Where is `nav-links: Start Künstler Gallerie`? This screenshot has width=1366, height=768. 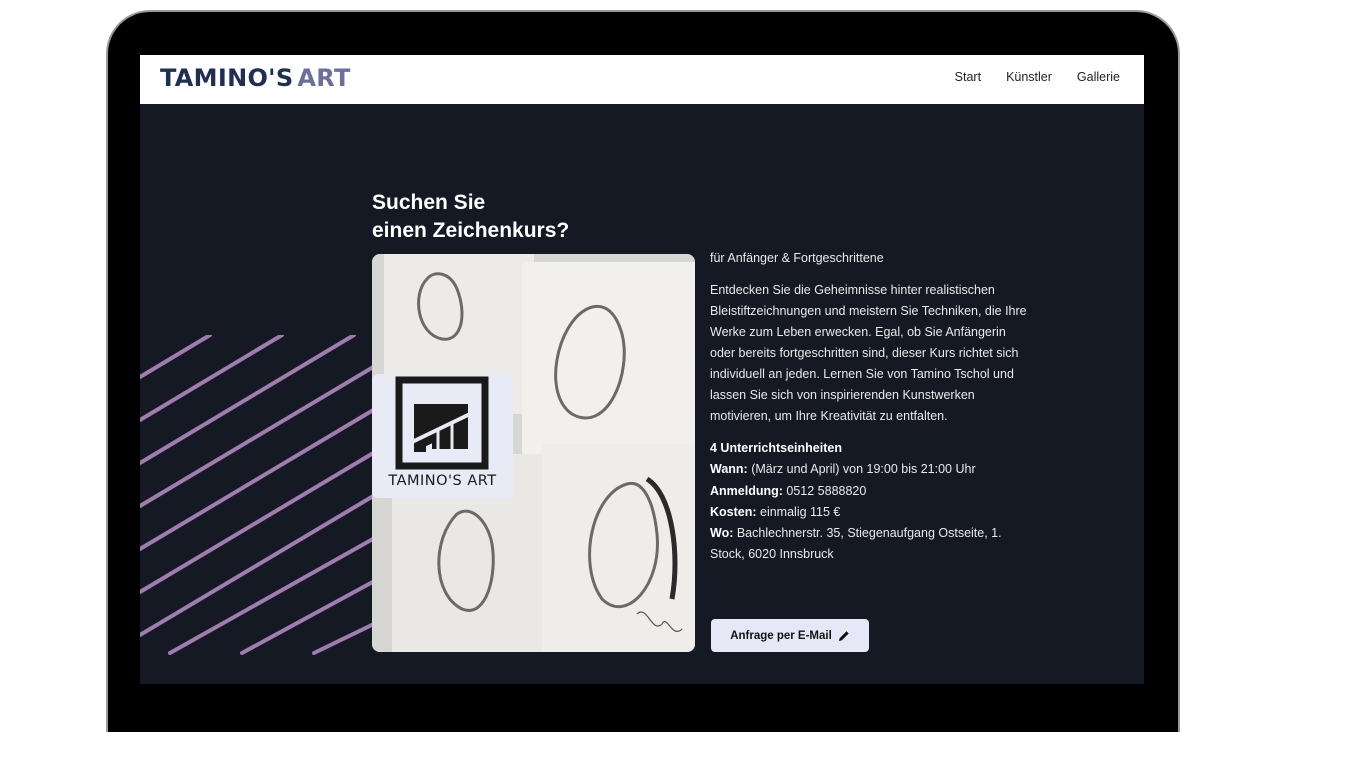 nav-links: Start Künstler Gallerie is located at coordinates (1025, 77).